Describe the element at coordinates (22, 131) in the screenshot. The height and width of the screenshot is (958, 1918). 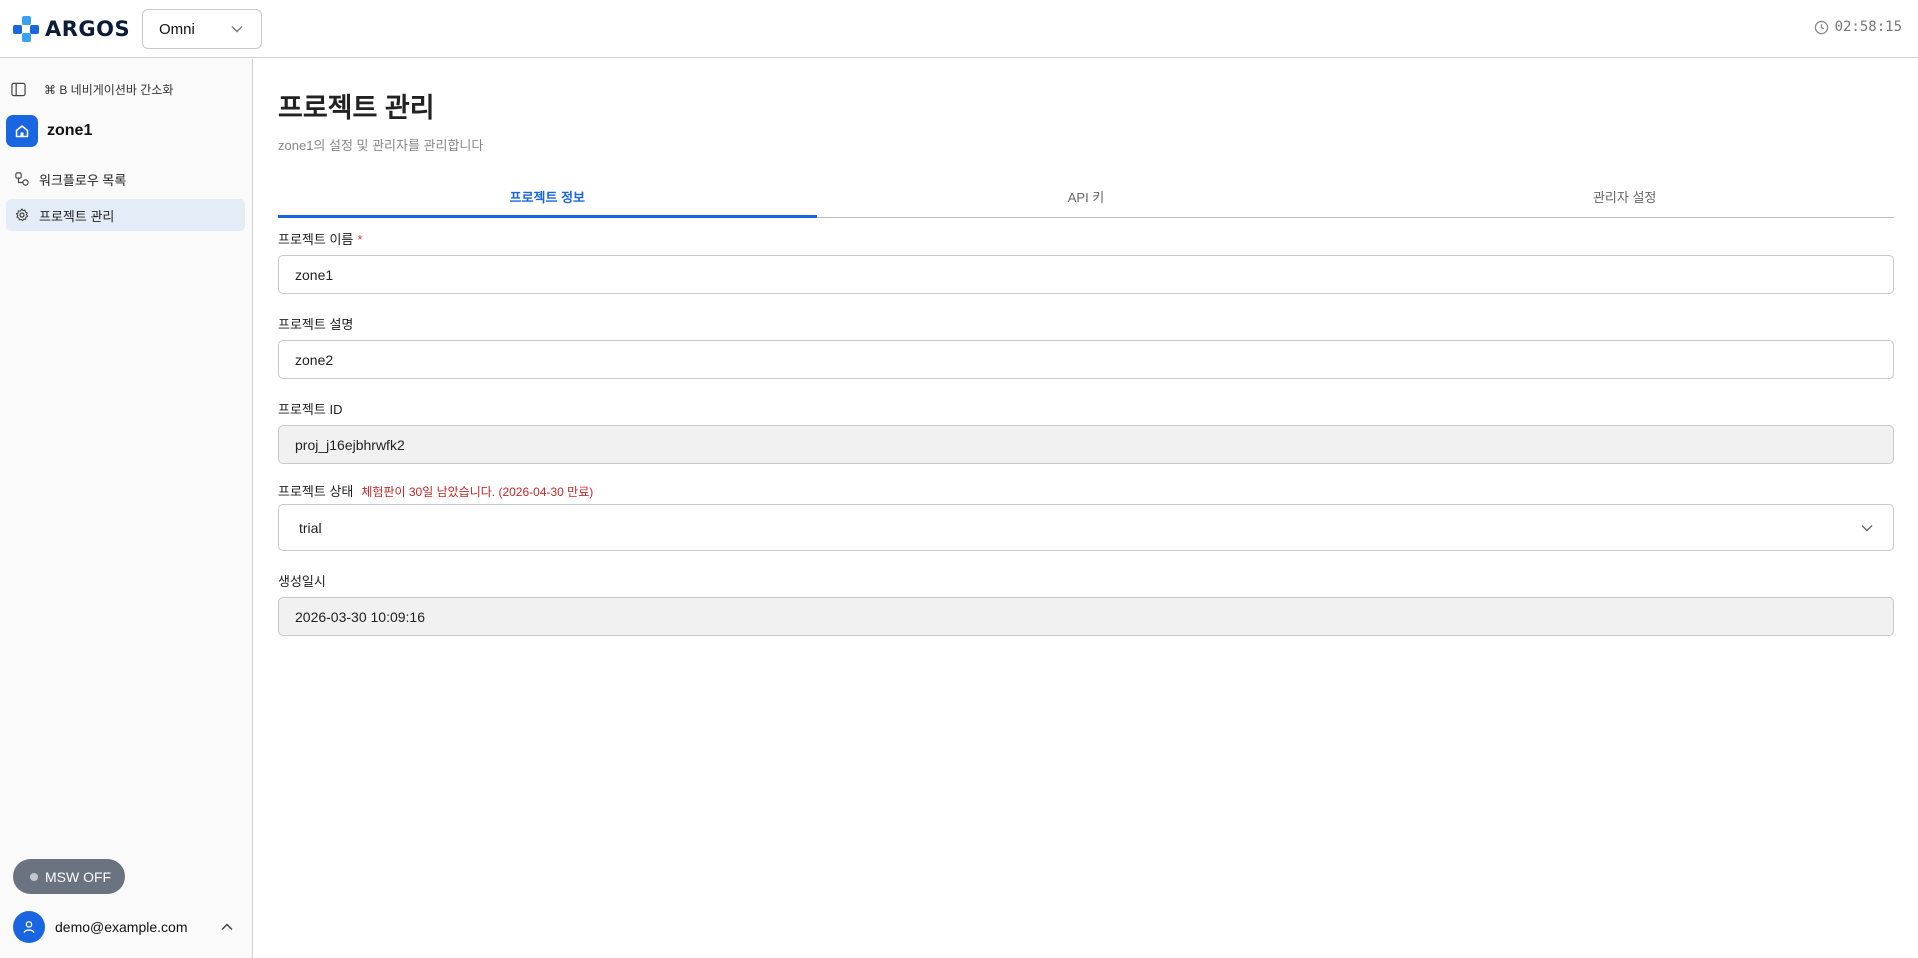
I see `home-icon` at that location.